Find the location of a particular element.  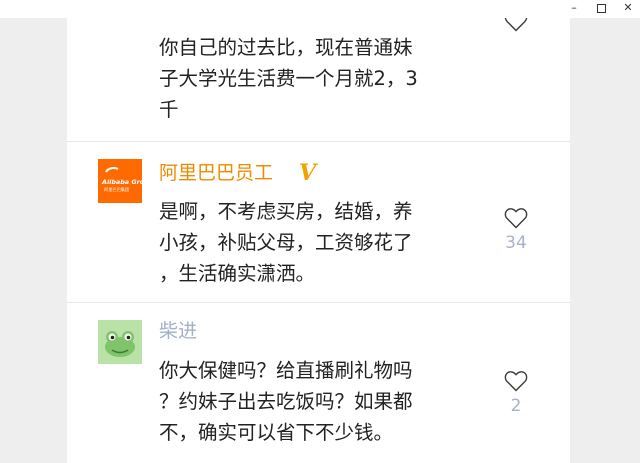

comment-text: 是啊，不考虑买房，结婚，养 小孩，补贴父母，工资够花了 ，生活确实潇洒。 is located at coordinates (309, 242).